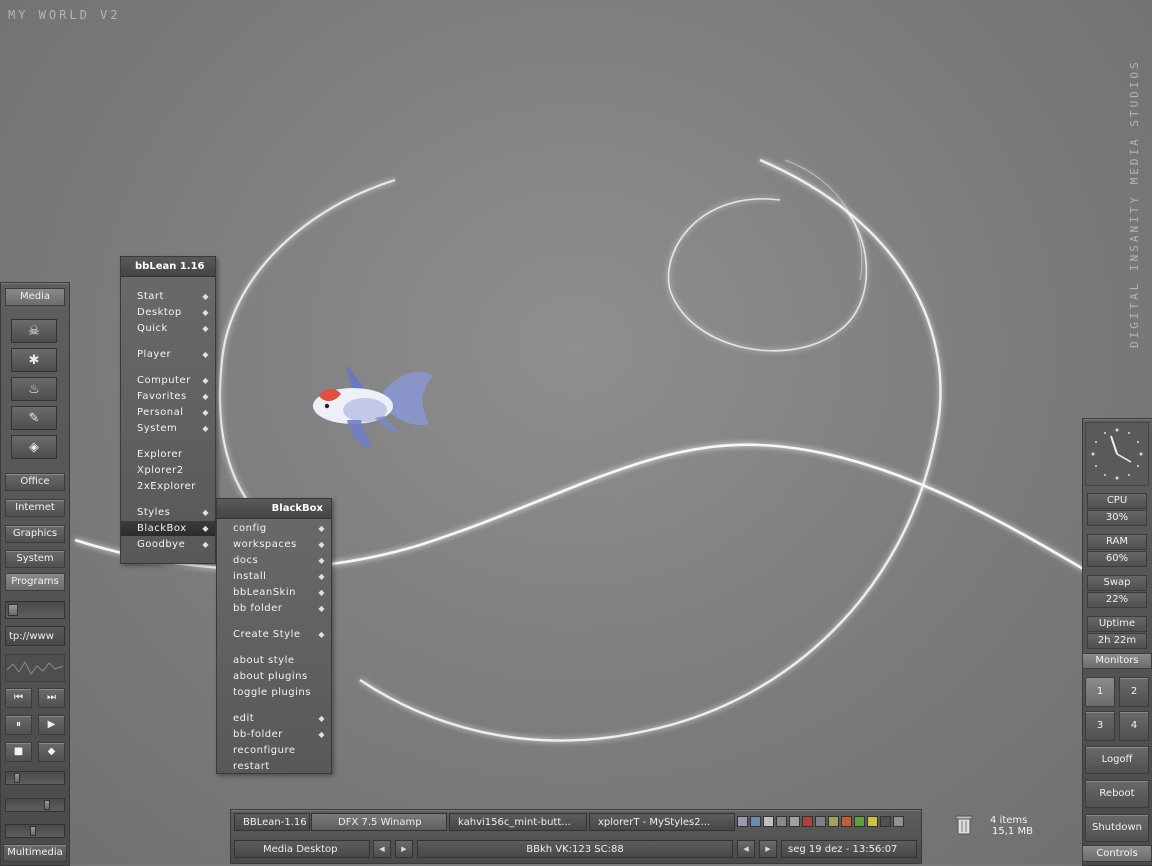  Describe the element at coordinates (1100, 726) in the screenshot. I see `workspace-3-button: 3` at that location.